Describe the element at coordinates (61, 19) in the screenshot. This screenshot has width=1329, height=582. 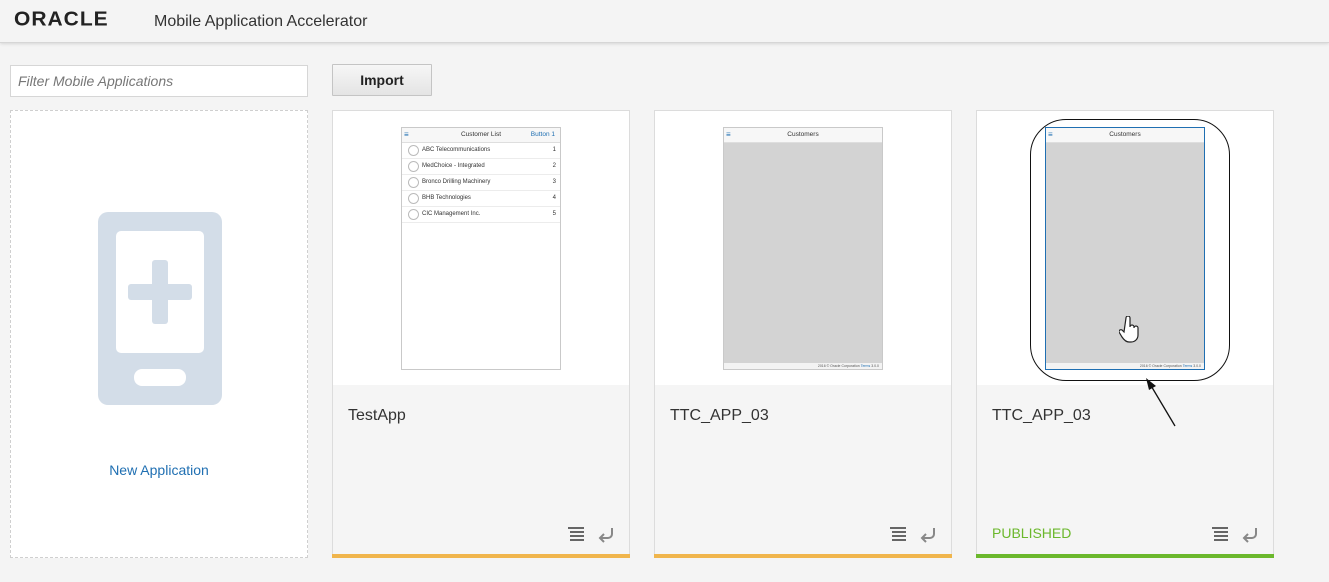
I see `oracle-logo: ORACLE` at that location.